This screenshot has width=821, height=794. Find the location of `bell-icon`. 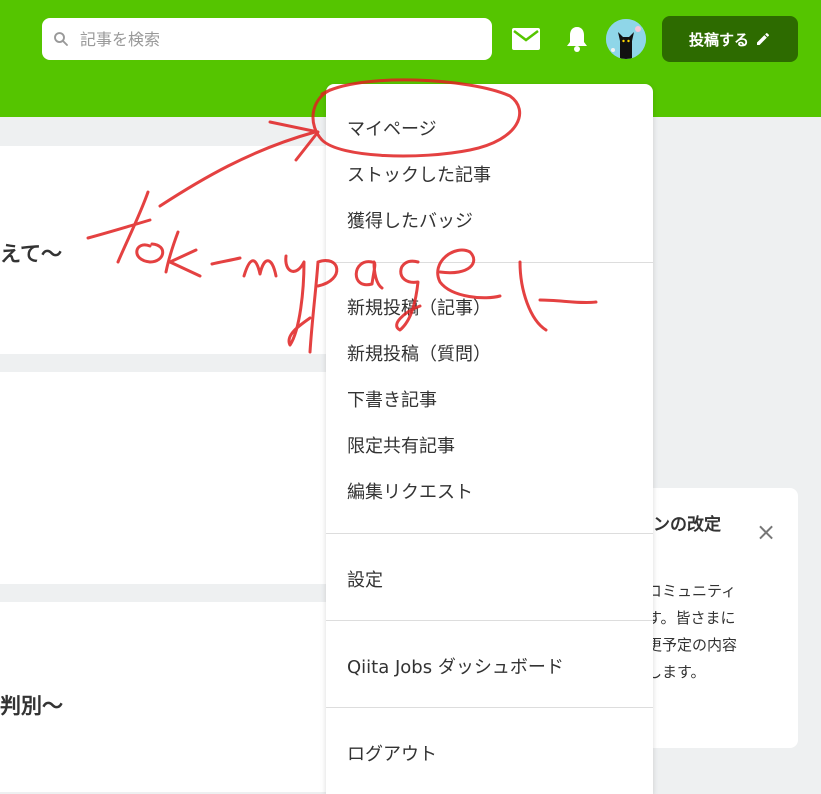

bell-icon is located at coordinates (577, 39).